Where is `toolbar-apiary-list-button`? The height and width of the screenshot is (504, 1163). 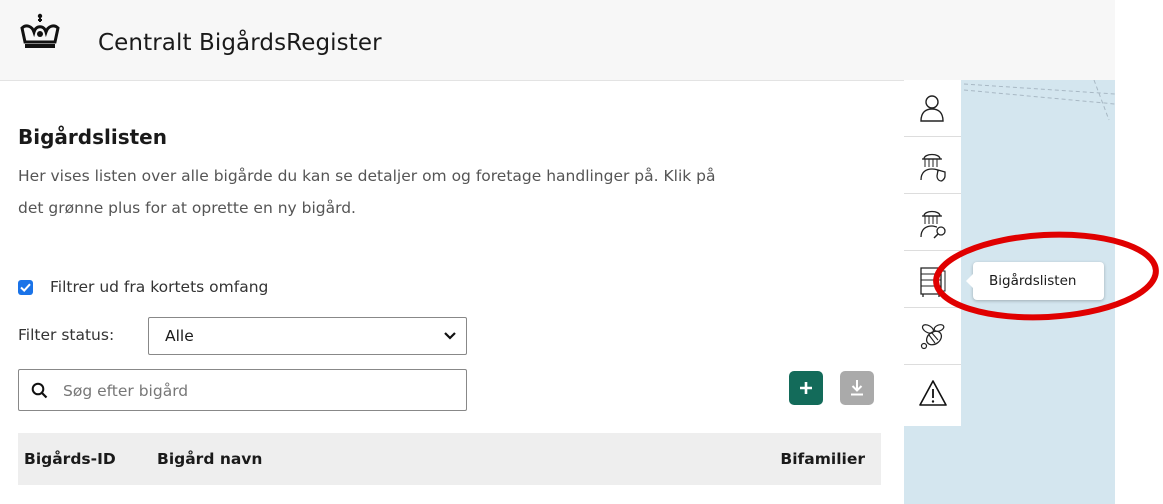
toolbar-apiary-list-button is located at coordinates (932, 279).